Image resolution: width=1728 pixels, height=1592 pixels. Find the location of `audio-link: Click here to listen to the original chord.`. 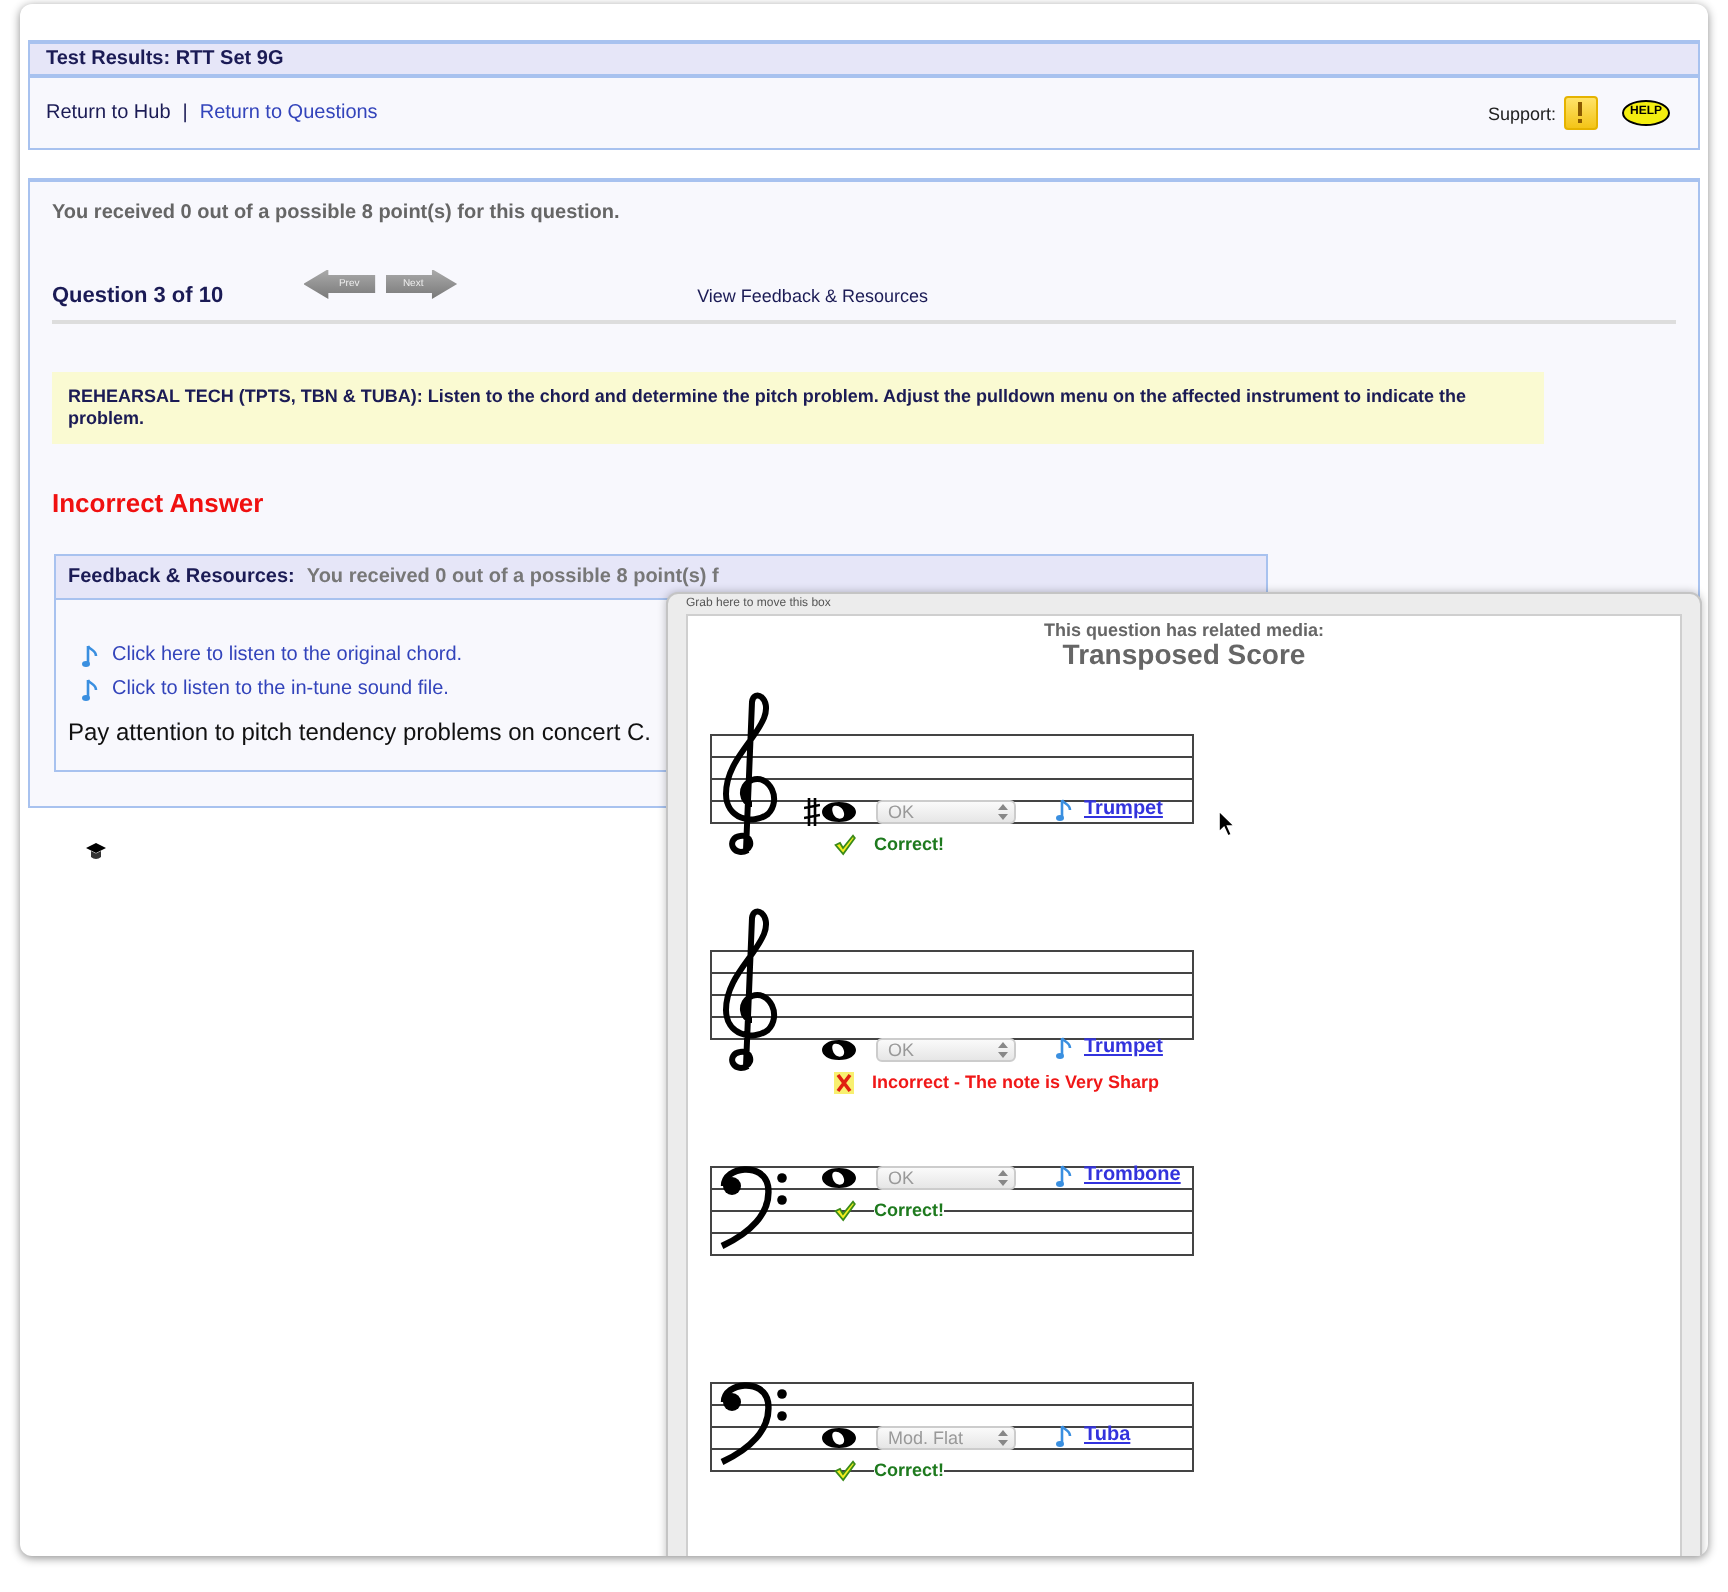

audio-link: Click here to listen to the original chord. is located at coordinates (287, 655).